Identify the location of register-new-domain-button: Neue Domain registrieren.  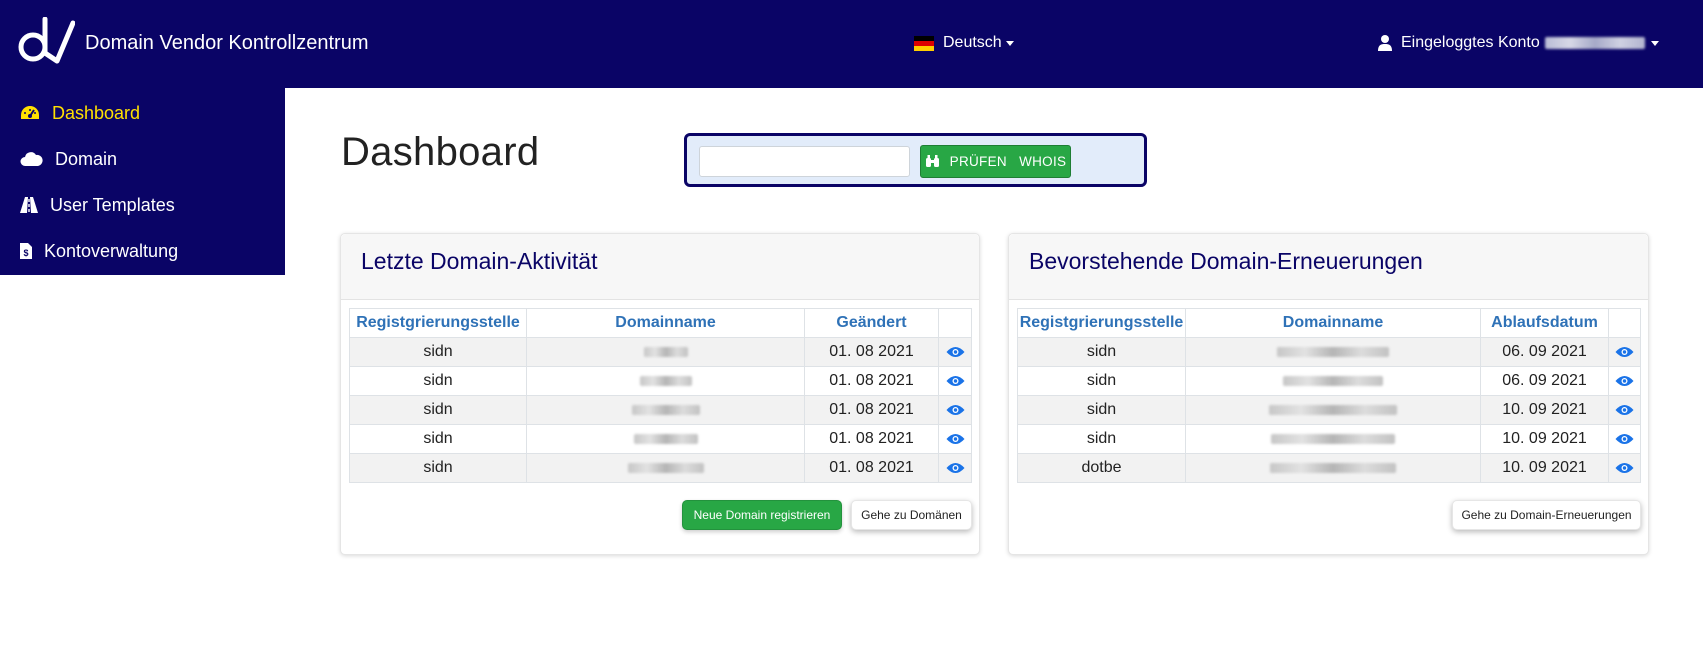
(762, 515).